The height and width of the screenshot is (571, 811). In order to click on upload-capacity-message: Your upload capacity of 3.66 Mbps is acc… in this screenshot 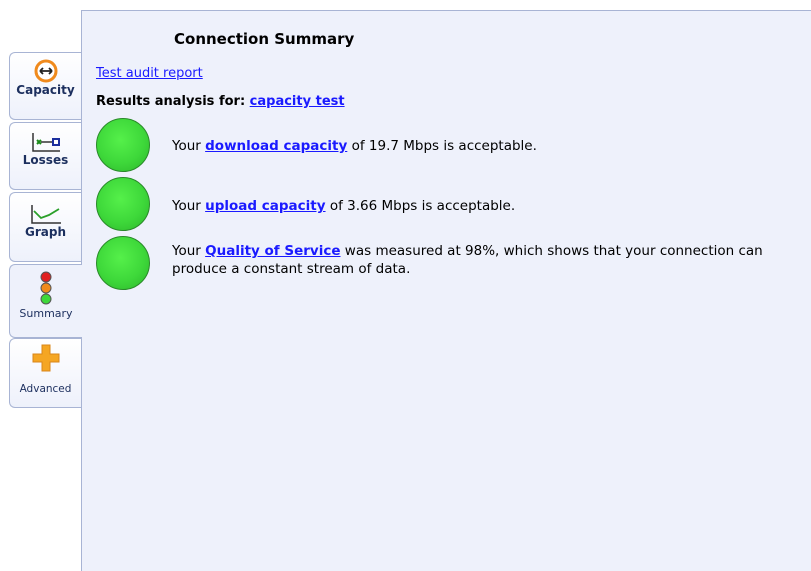, I will do `click(487, 206)`.